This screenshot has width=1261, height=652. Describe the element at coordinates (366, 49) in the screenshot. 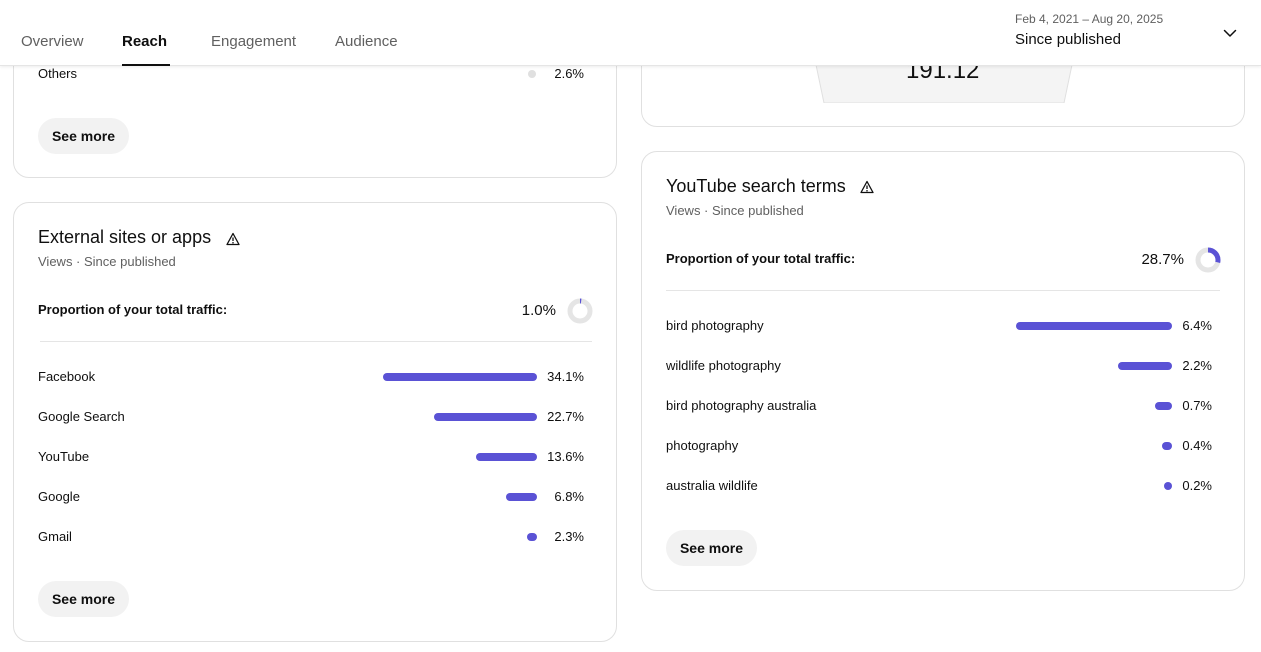

I see `tab-audience: Audience` at that location.